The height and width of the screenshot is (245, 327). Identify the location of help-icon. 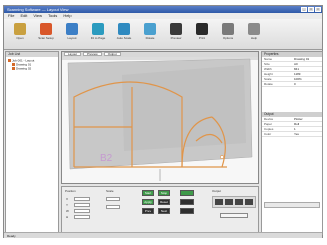
(254, 29).